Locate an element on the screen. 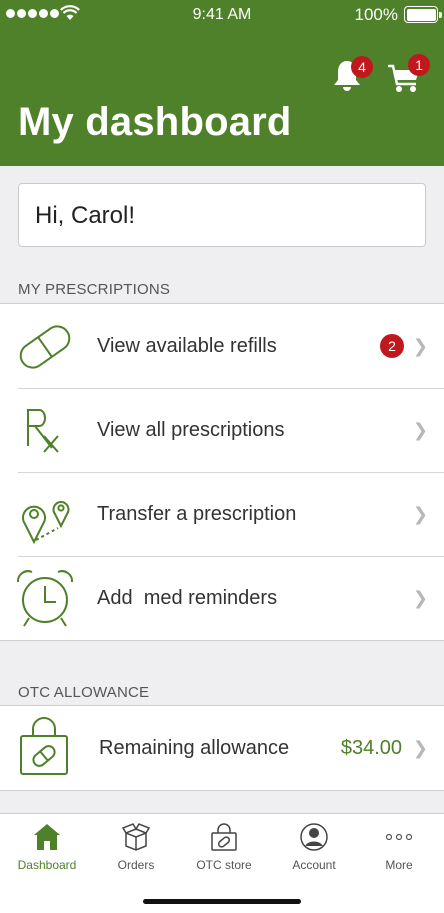 This screenshot has height=913, width=444. tab-more: More is located at coordinates (399, 847).